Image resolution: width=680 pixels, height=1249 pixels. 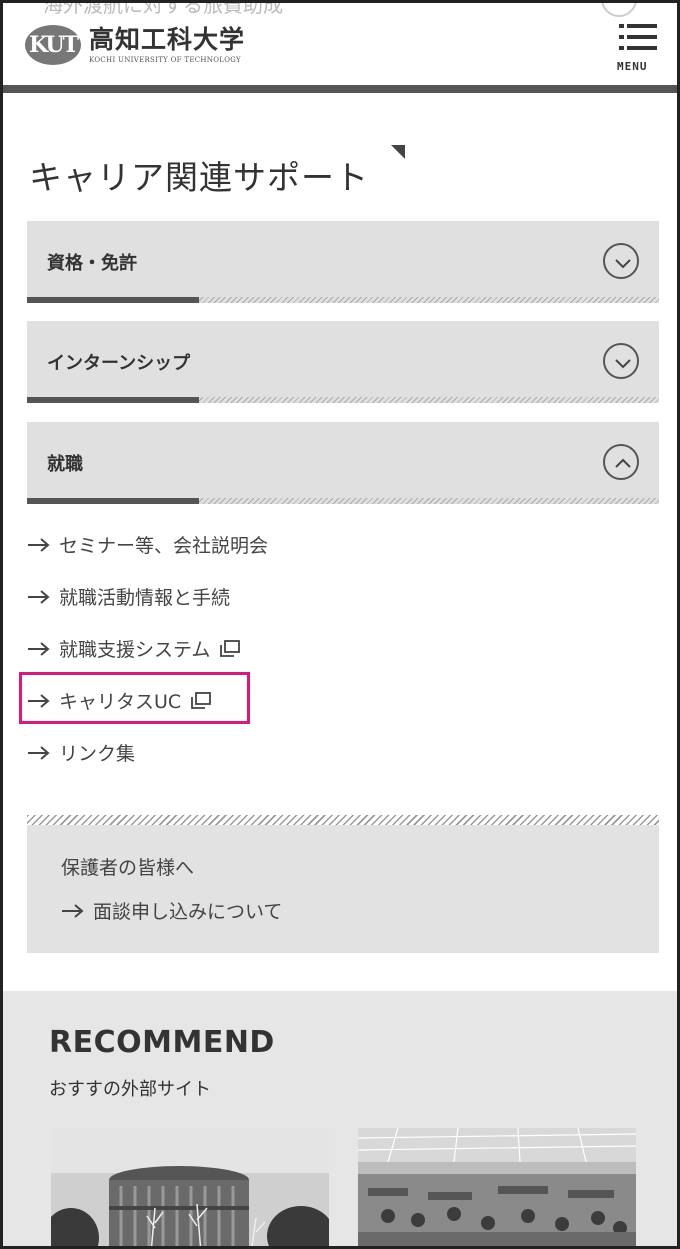 I want to click on menu-label: MENU, so click(x=632, y=66).